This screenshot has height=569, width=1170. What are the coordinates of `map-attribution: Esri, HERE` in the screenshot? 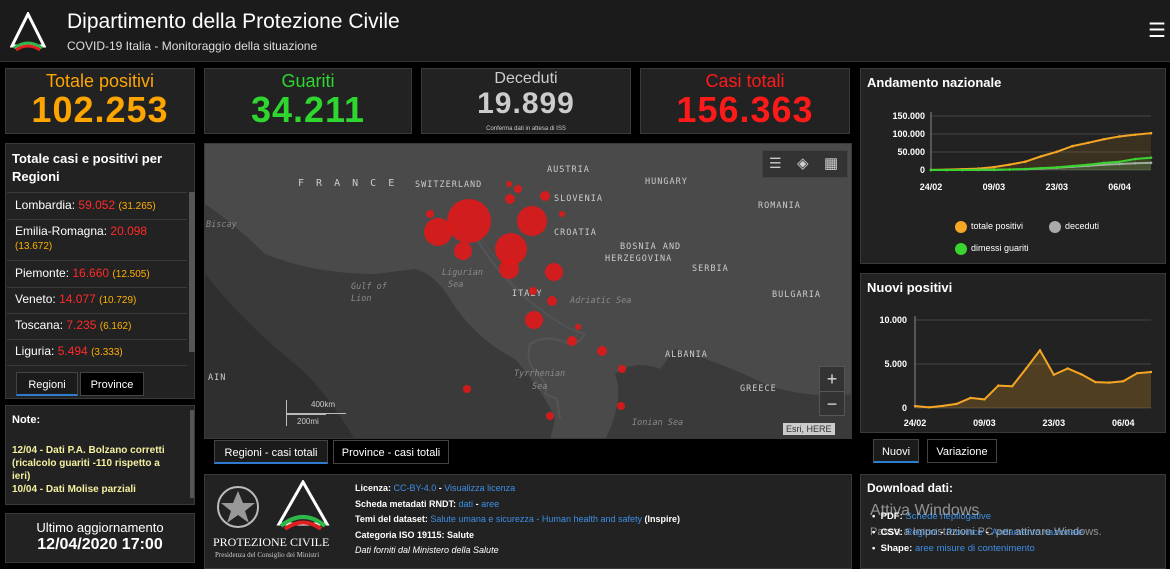 It's located at (809, 429).